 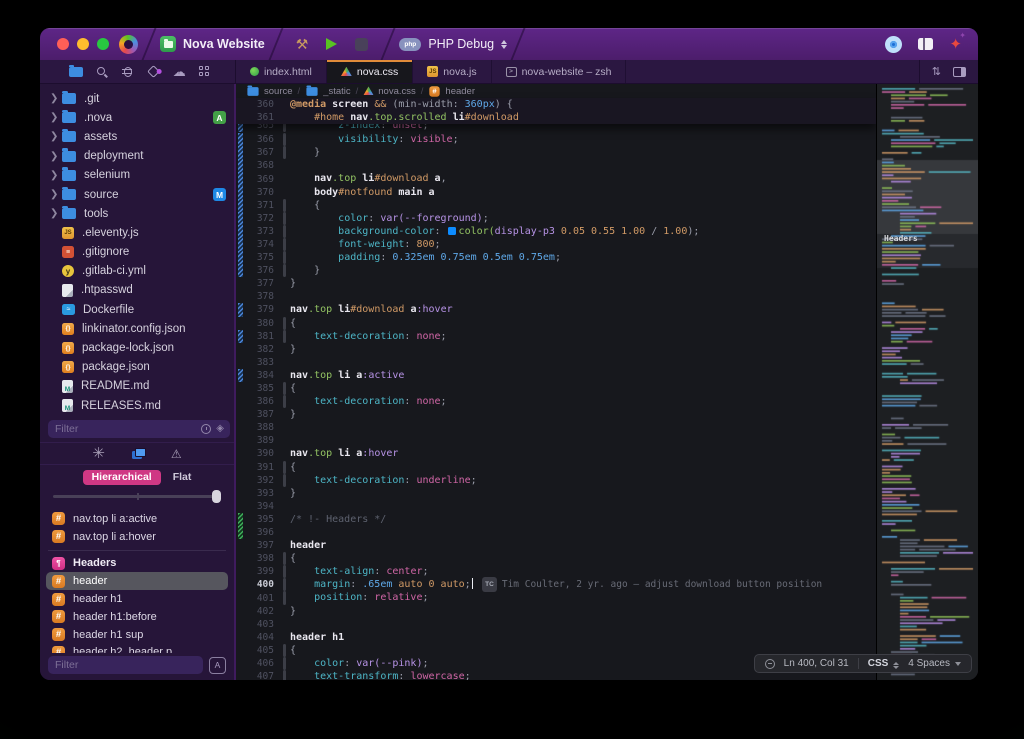 What do you see at coordinates (894, 44) in the screenshot?
I see `preview-eye-icon` at bounding box center [894, 44].